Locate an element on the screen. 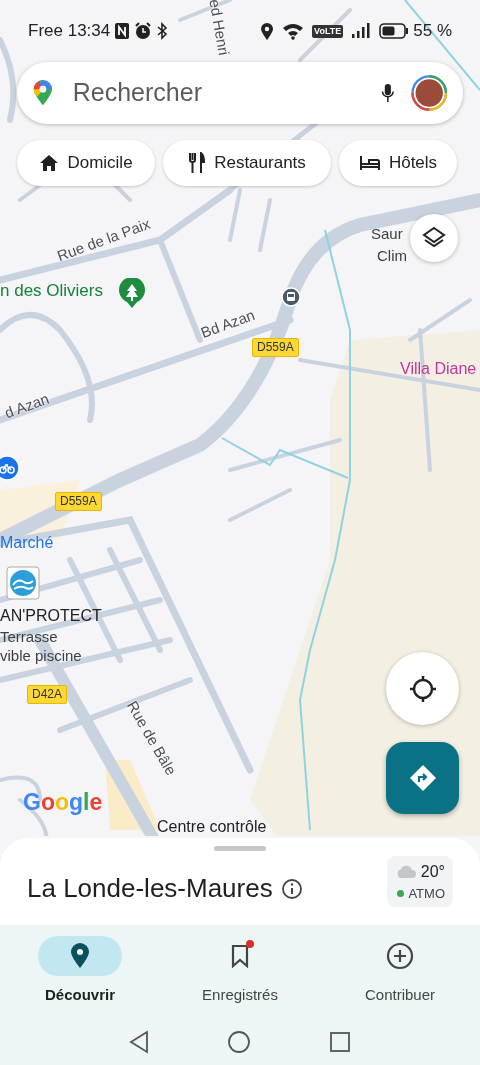 The image size is (480, 1065). recents-icon is located at coordinates (340, 1041).